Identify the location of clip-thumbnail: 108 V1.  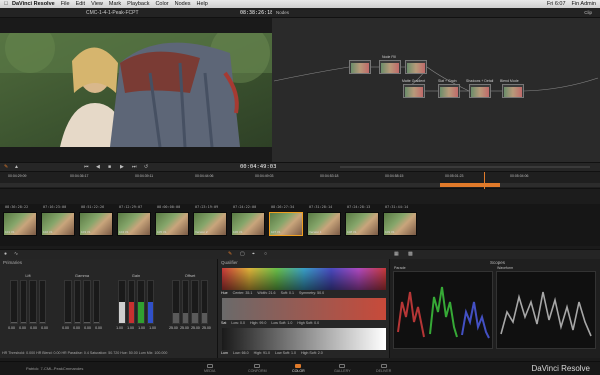
(362, 224).